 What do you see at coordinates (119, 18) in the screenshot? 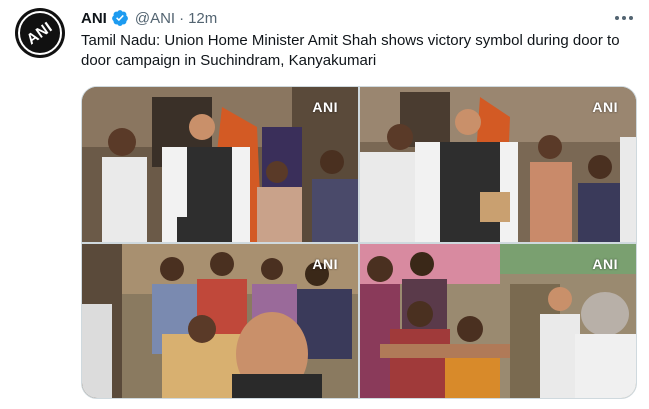
I see `verified-badge-icon` at bounding box center [119, 18].